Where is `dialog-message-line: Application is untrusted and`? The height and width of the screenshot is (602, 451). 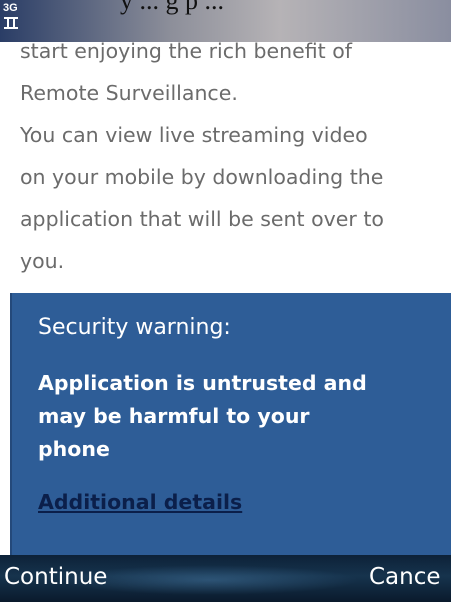 dialog-message-line: Application is untrusted and is located at coordinates (202, 383).